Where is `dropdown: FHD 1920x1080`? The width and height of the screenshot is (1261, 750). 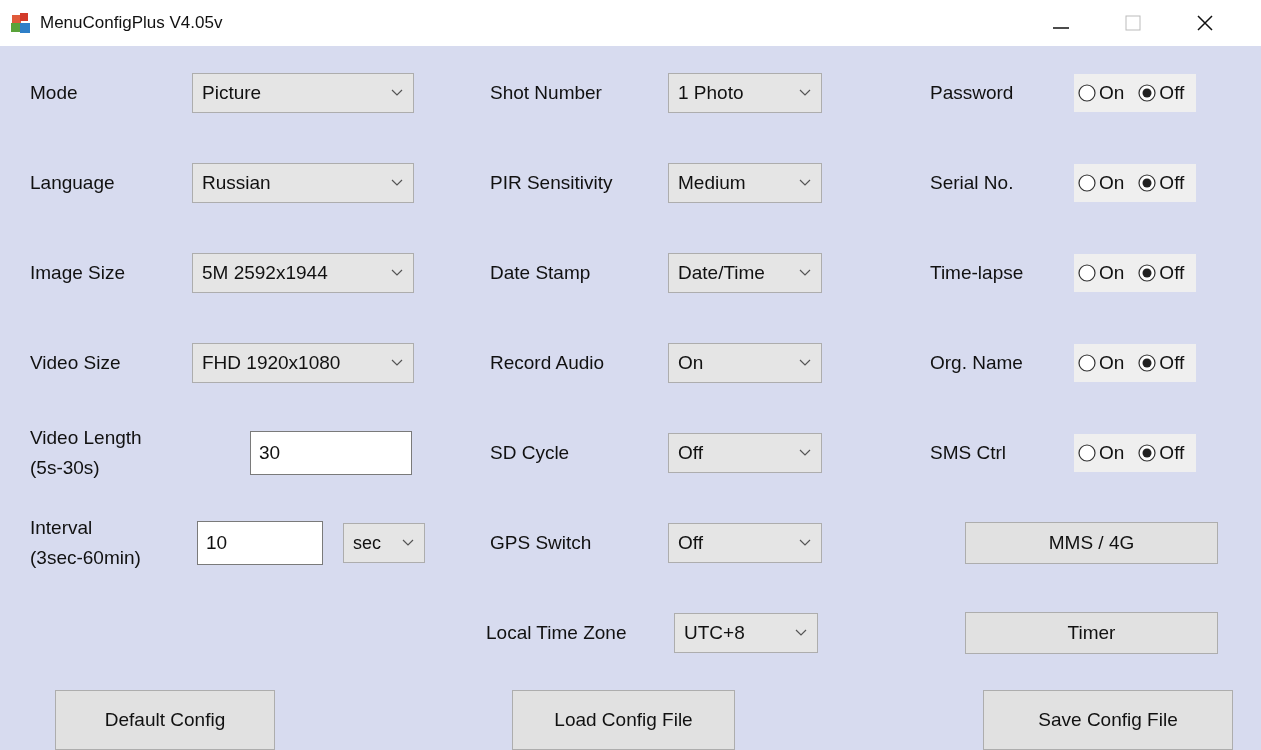 dropdown: FHD 1920x1080 is located at coordinates (303, 363).